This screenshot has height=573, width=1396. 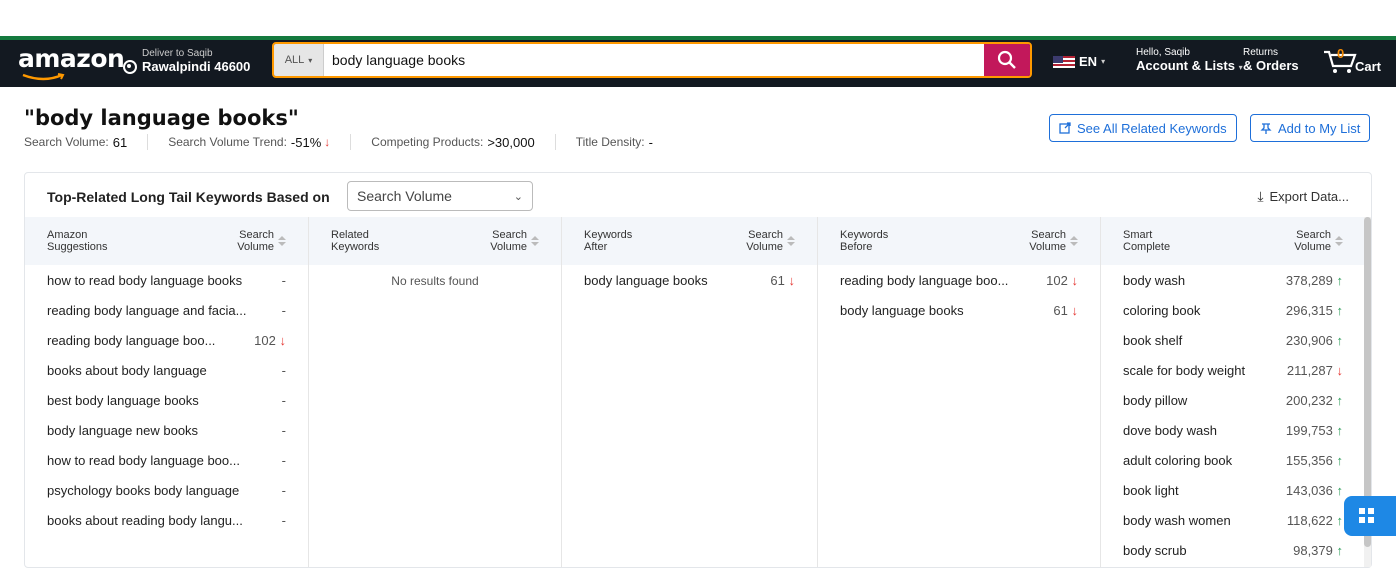 I want to click on table-row: books about body language -, so click(x=166, y=370).